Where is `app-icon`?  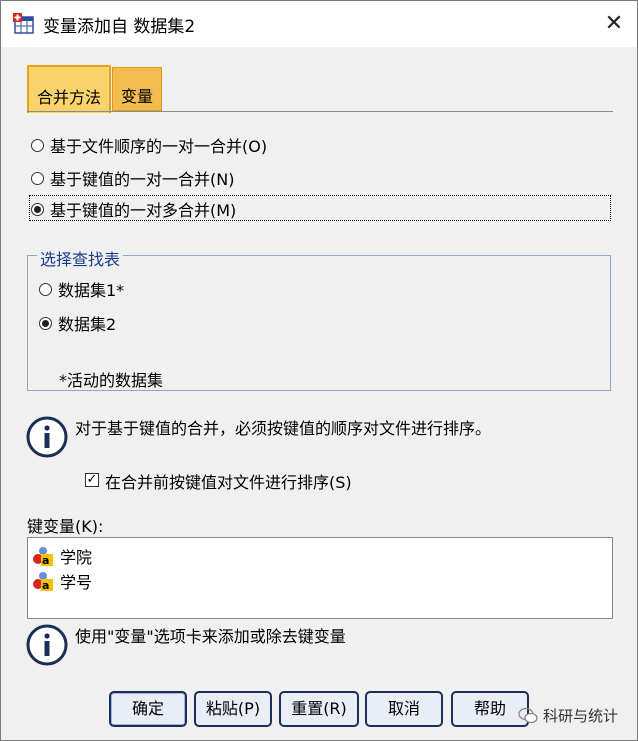 app-icon is located at coordinates (23, 23).